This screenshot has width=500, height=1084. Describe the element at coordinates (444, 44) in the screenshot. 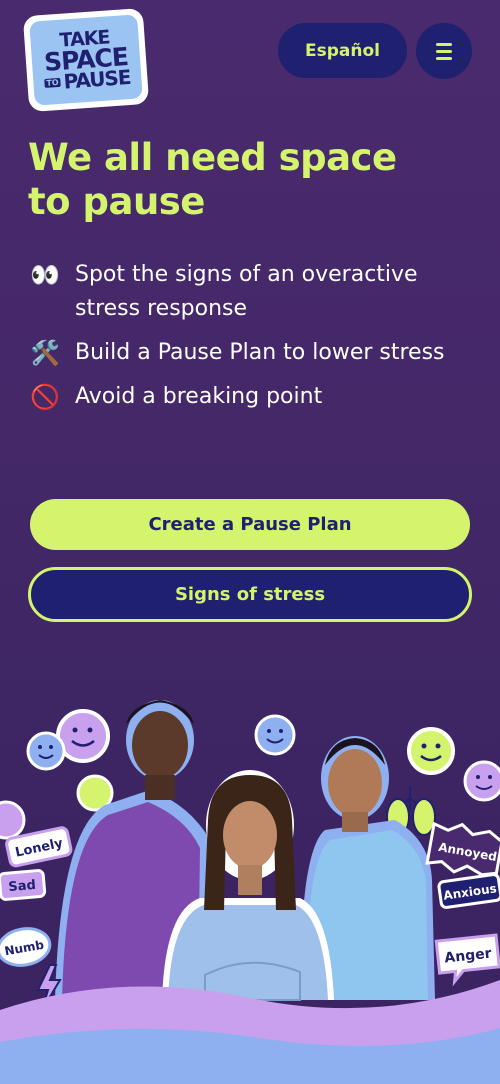

I see `hamburger-icon` at that location.